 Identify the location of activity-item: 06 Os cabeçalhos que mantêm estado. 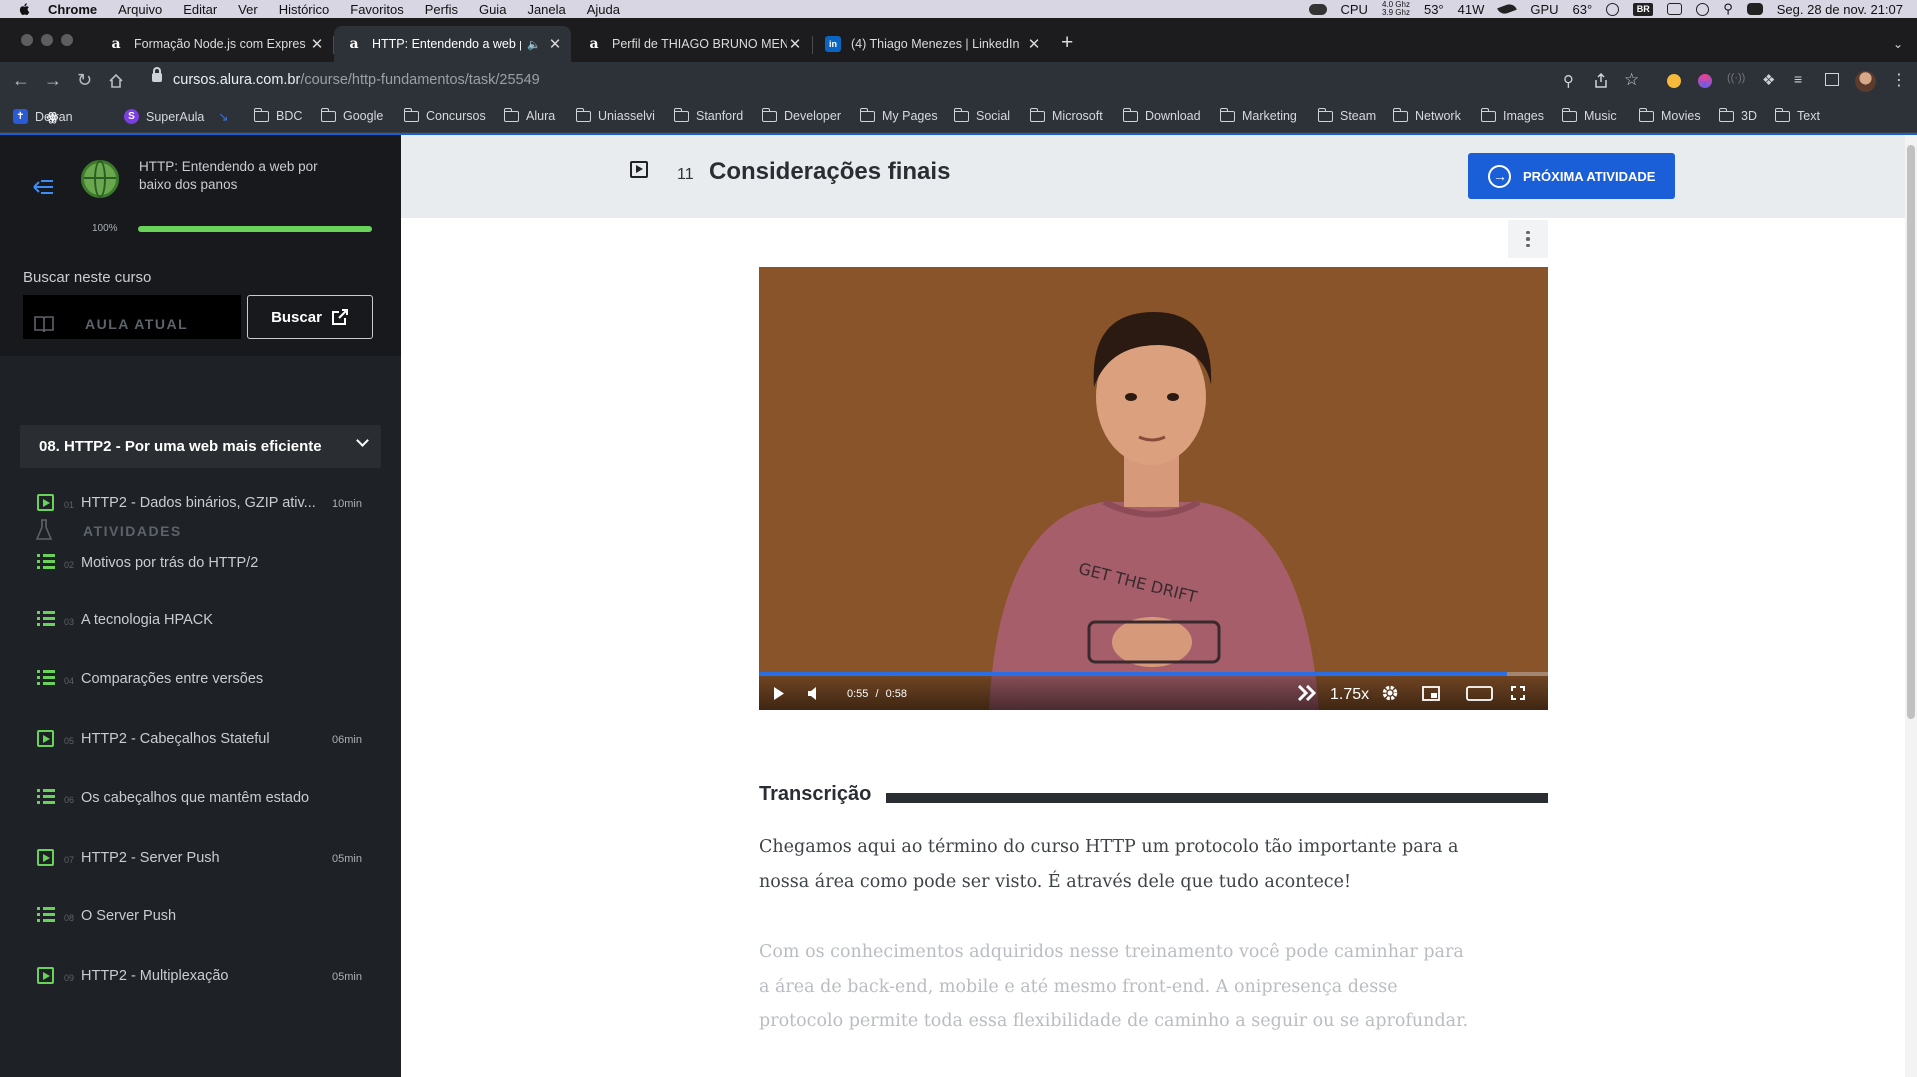
(200, 800).